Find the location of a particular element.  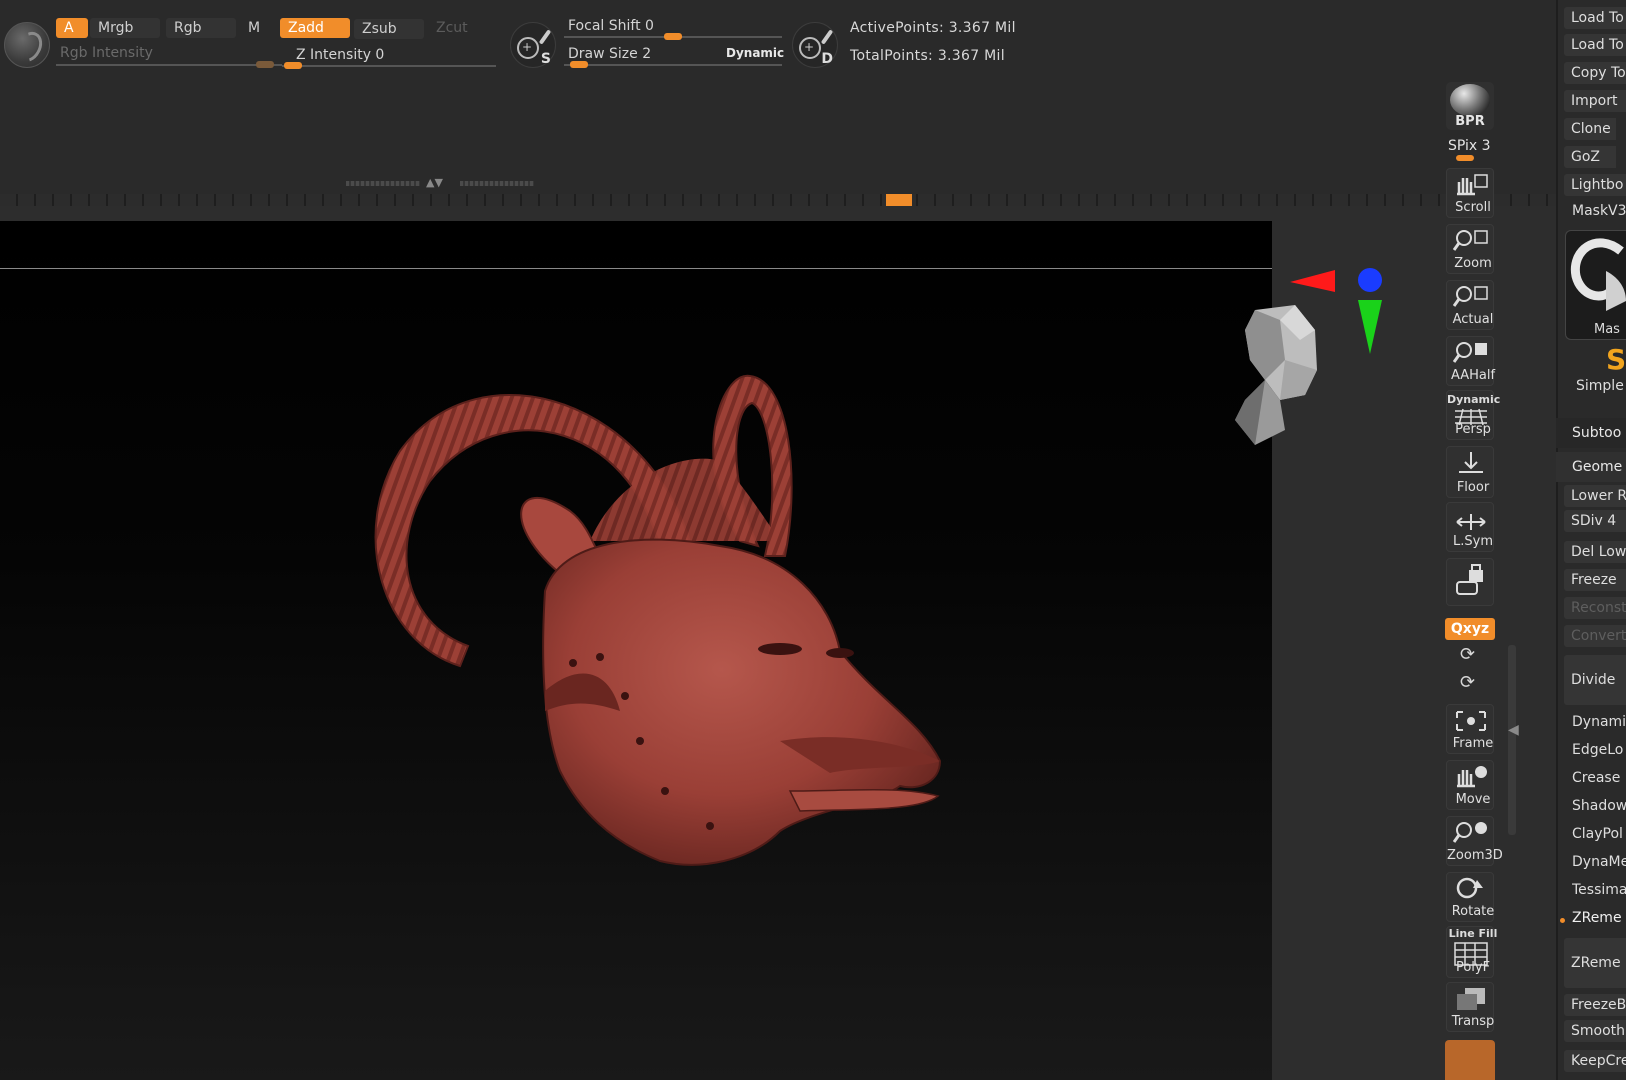

tessimate-header: Tessima is located at coordinates (1599, 890).